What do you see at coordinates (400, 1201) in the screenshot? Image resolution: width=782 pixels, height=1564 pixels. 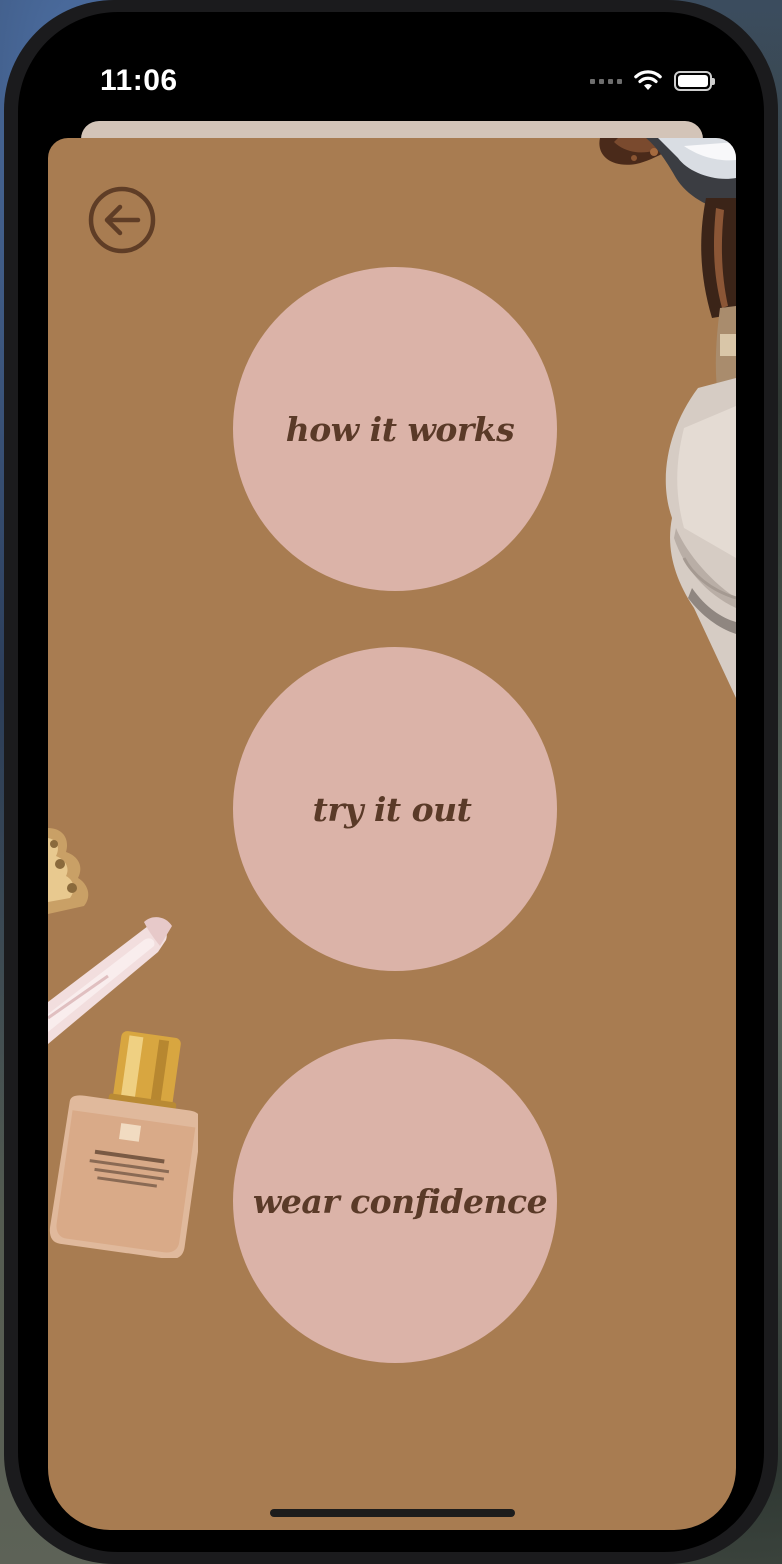 I see `wear-confidence-label: wear confidence` at bounding box center [400, 1201].